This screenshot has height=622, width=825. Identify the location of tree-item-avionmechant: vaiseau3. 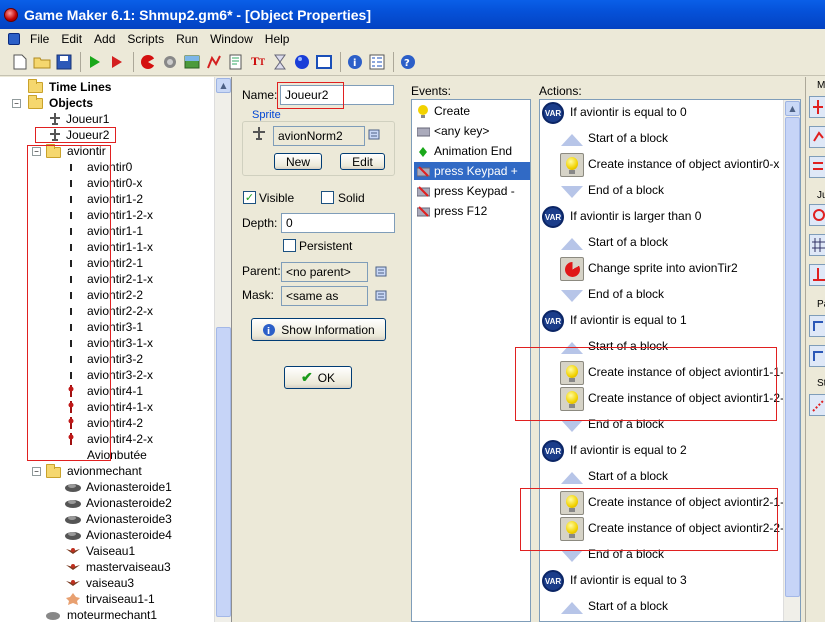
(107, 583).